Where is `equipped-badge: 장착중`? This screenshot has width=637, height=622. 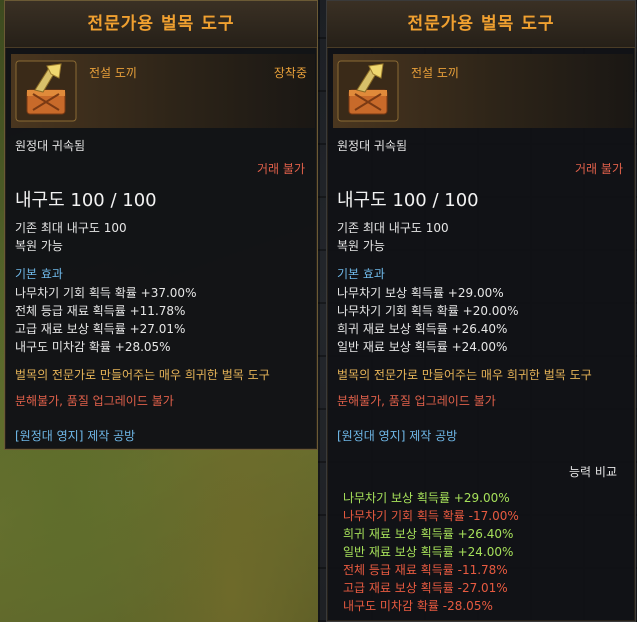
equipped-badge: 장착중 is located at coordinates (290, 73).